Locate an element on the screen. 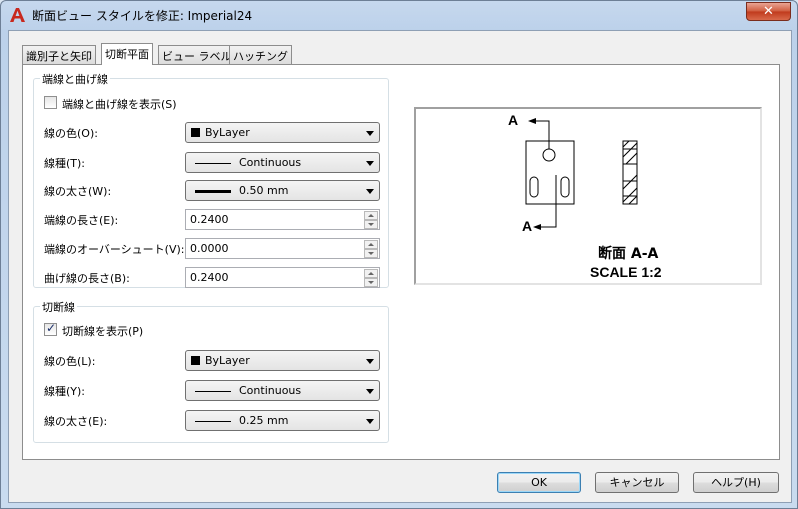  group-title: 端線と曲げ線 is located at coordinates (75, 79).